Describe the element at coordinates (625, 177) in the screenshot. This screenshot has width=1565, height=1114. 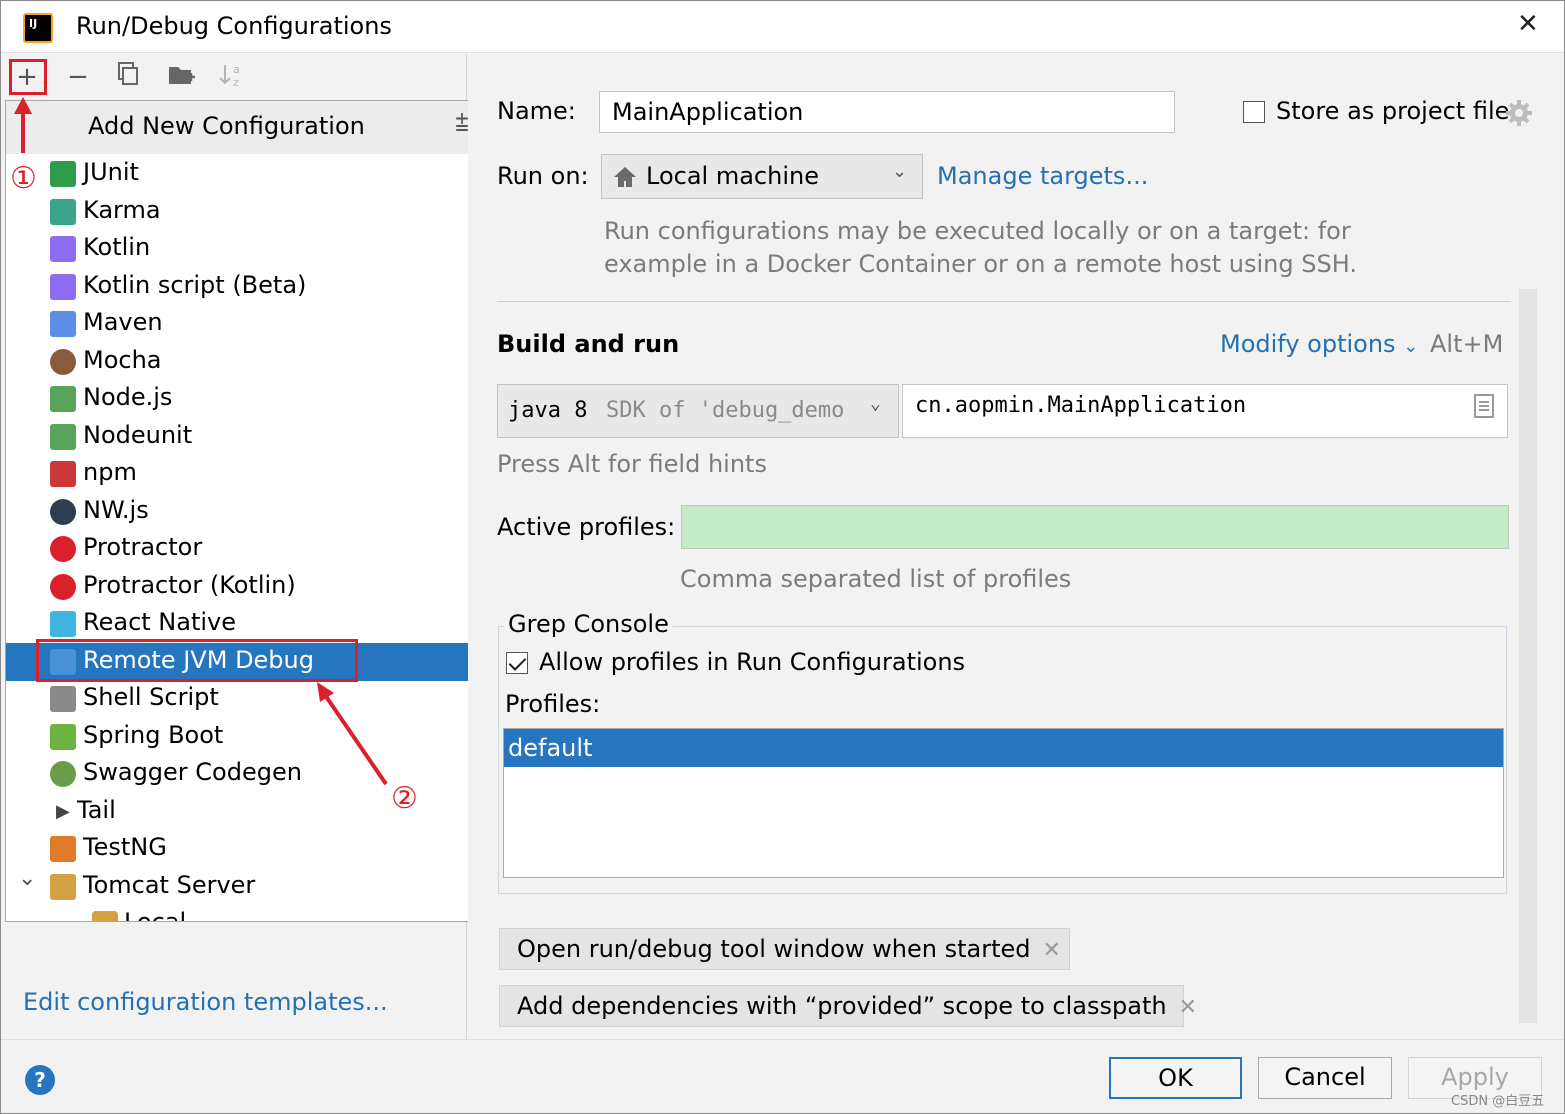
I see `home-icon` at that location.